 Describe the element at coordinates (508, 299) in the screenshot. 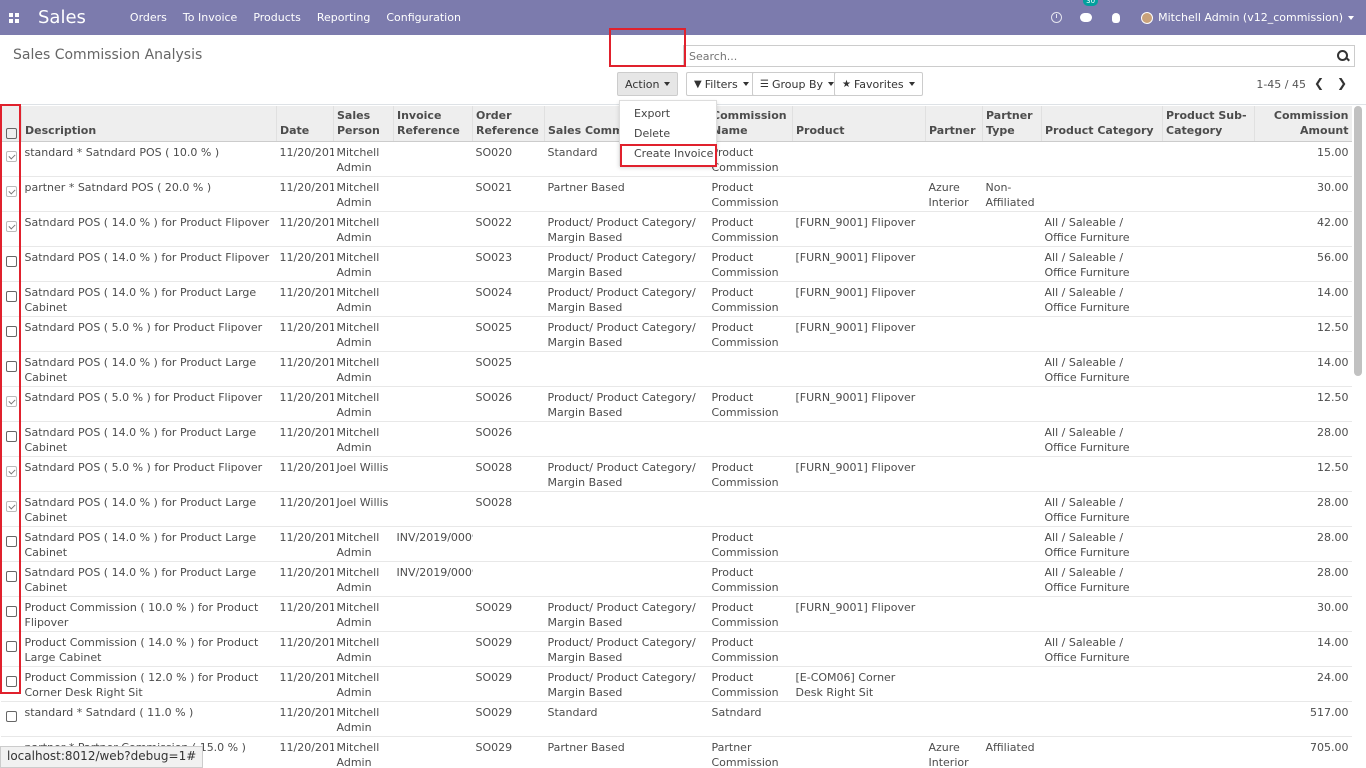

I see `table-cell: SO024` at that location.